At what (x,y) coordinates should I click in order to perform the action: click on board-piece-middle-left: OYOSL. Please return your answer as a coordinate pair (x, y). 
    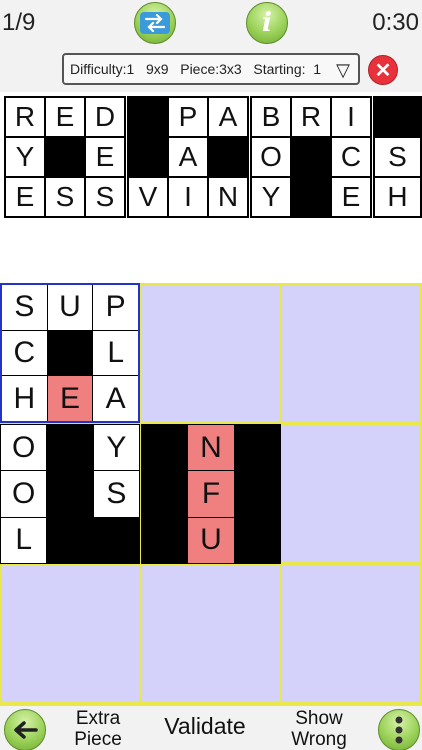
    Looking at the image, I should click on (70, 494).